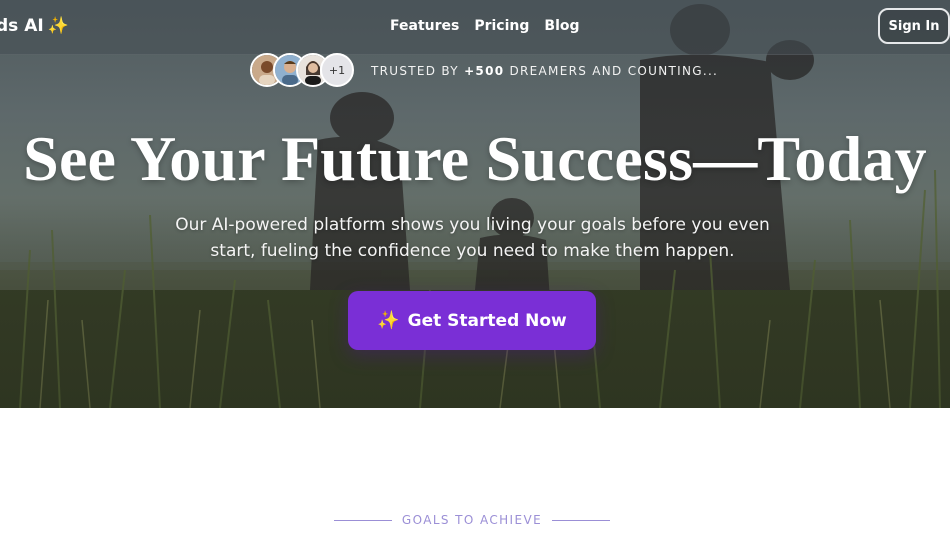 Image resolution: width=950 pixels, height=534 pixels. I want to click on sign-in-button: Sign In, so click(914, 26).